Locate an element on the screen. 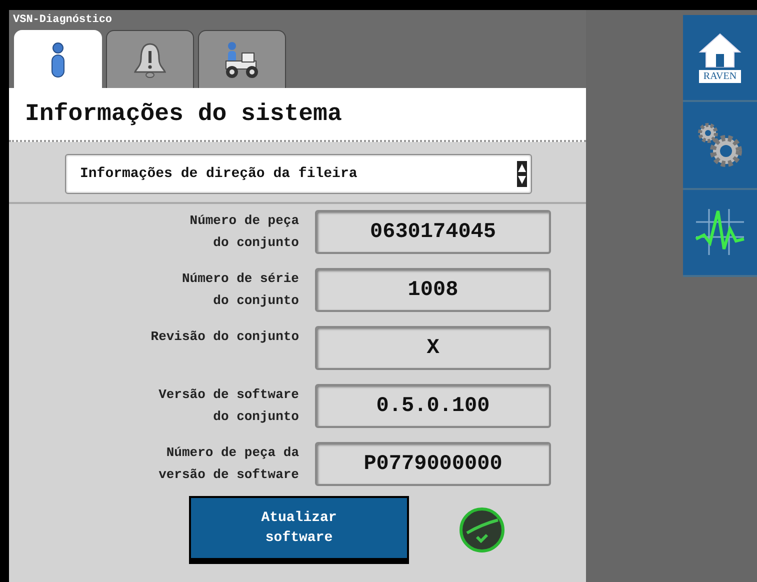 This screenshot has height=582, width=757. field-label: Revisão do conjunto is located at coordinates (224, 337).